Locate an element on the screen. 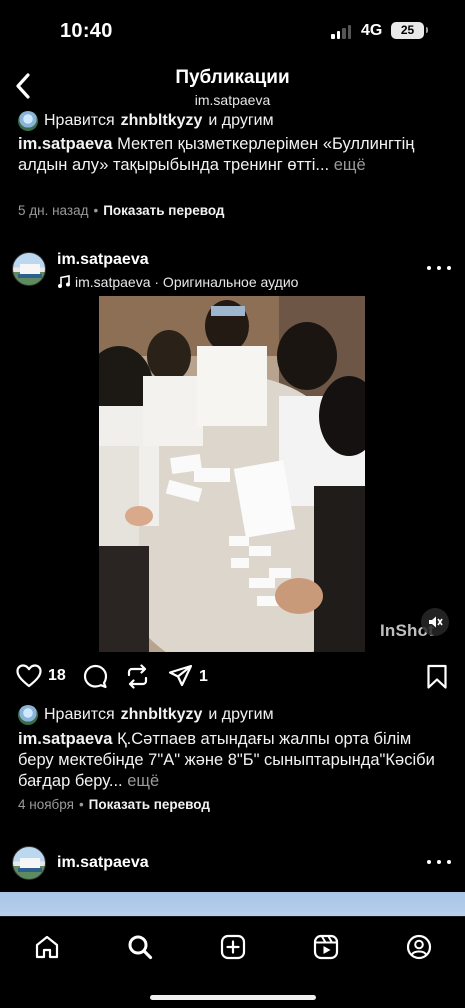  nav-reels is located at coordinates (326, 947).